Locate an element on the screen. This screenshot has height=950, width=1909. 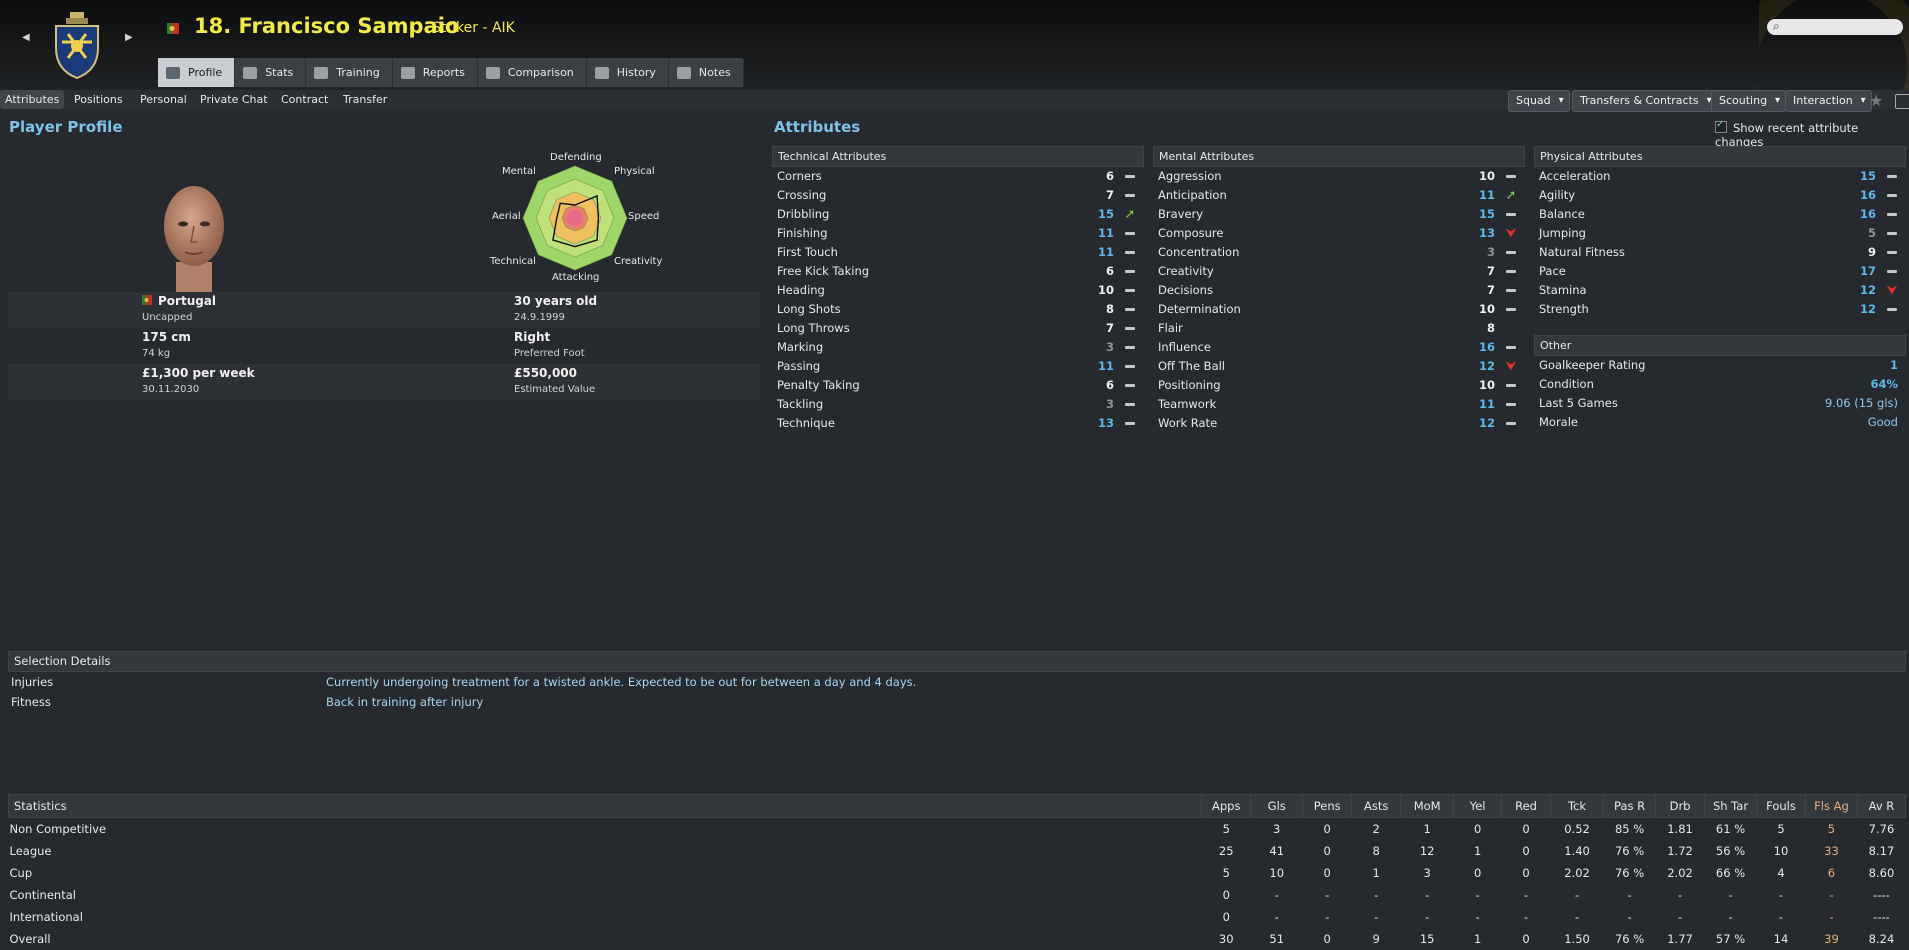
stat-cell: 3 is located at coordinates (1427, 873).